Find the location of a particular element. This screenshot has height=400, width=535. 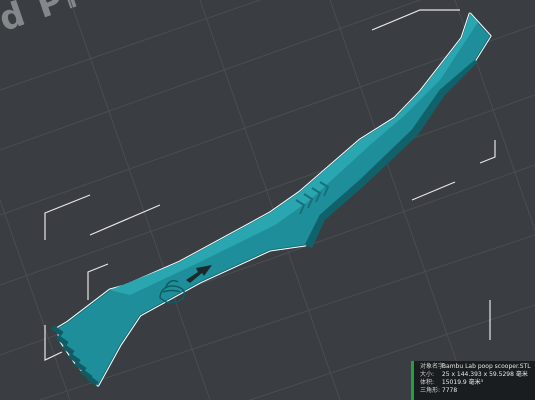

object-volume-label: 体积: is located at coordinates (427, 382).